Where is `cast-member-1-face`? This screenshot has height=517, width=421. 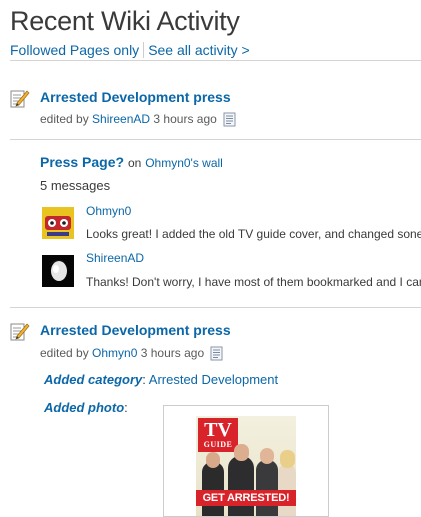 cast-member-1-face is located at coordinates (213, 460).